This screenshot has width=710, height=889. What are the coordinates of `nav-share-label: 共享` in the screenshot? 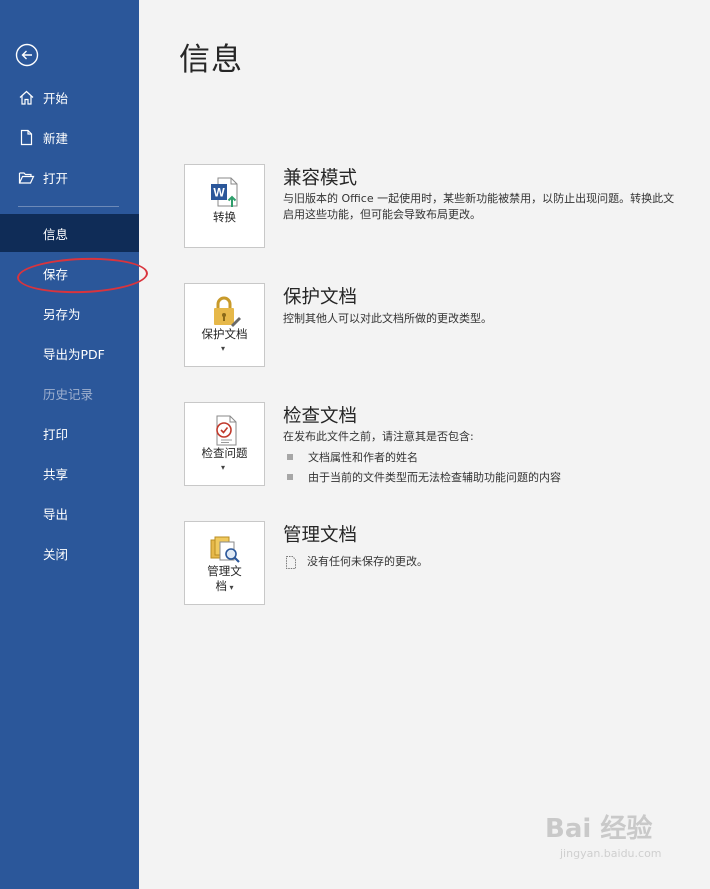 It's located at (56, 474).